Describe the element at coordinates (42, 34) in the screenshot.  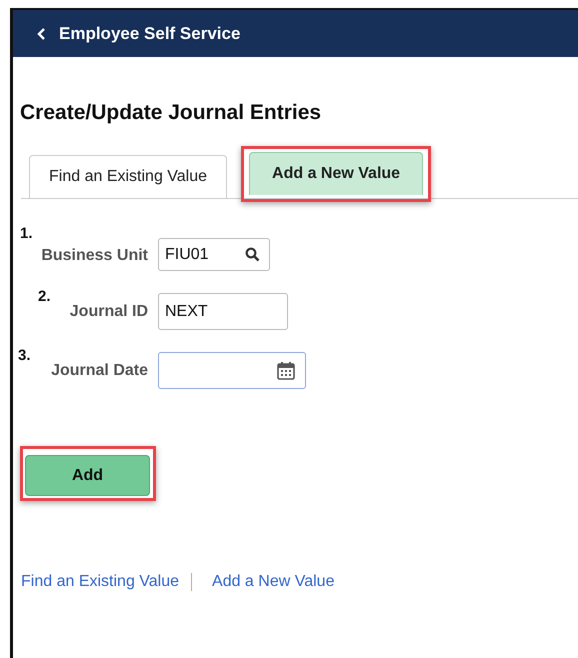
I see `chevron-left-icon` at that location.